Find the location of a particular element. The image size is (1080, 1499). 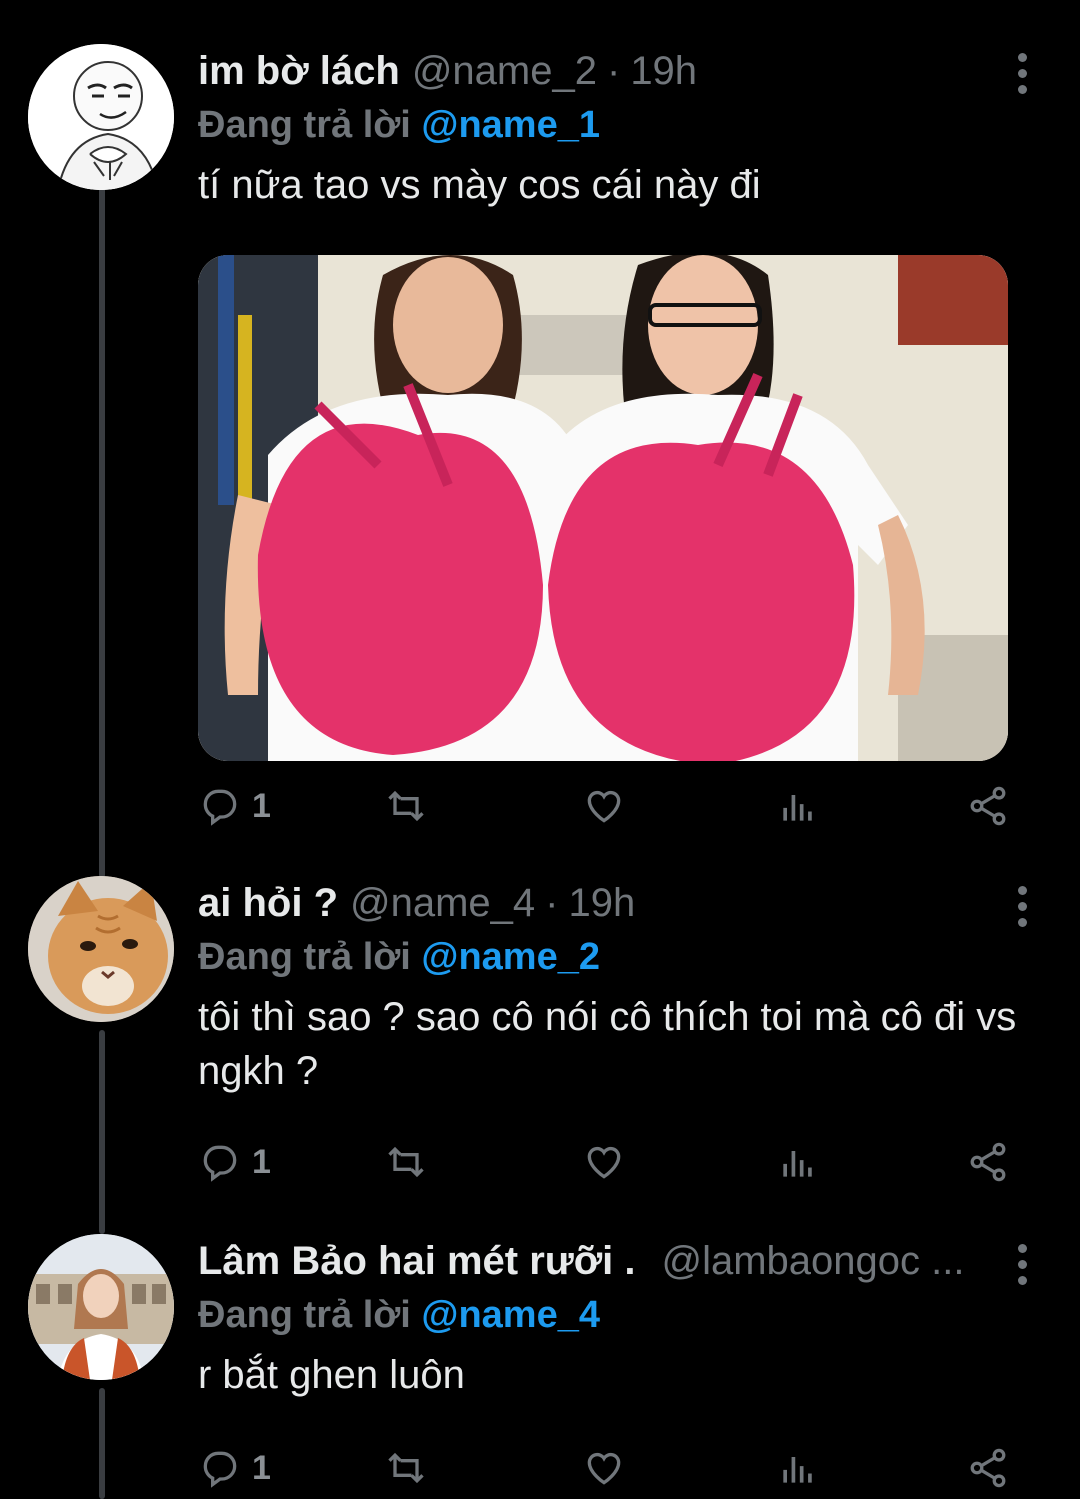

tweet-text: r bắt ghen luôn is located at coordinates (331, 1375).